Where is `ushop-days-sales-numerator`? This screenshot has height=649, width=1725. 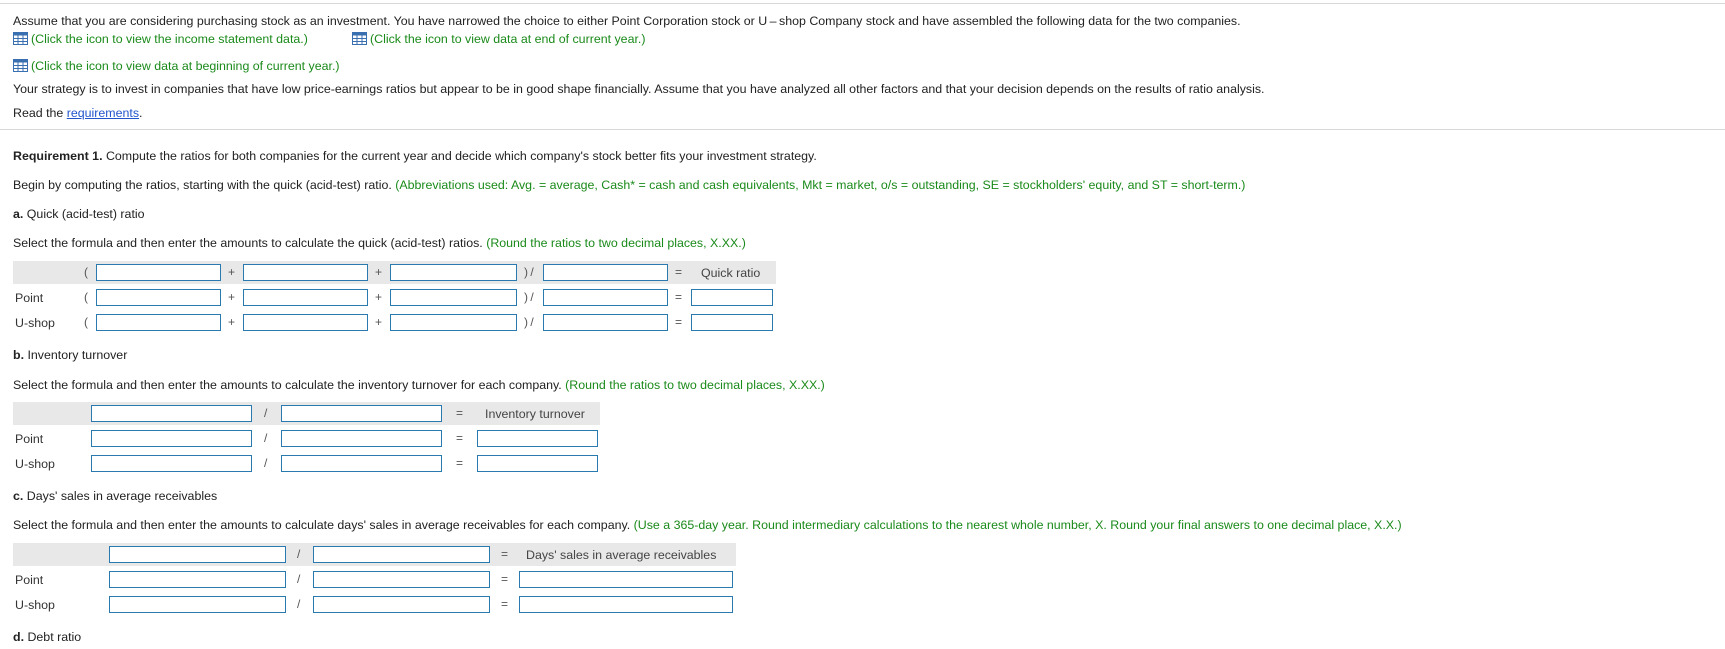 ushop-days-sales-numerator is located at coordinates (197, 604).